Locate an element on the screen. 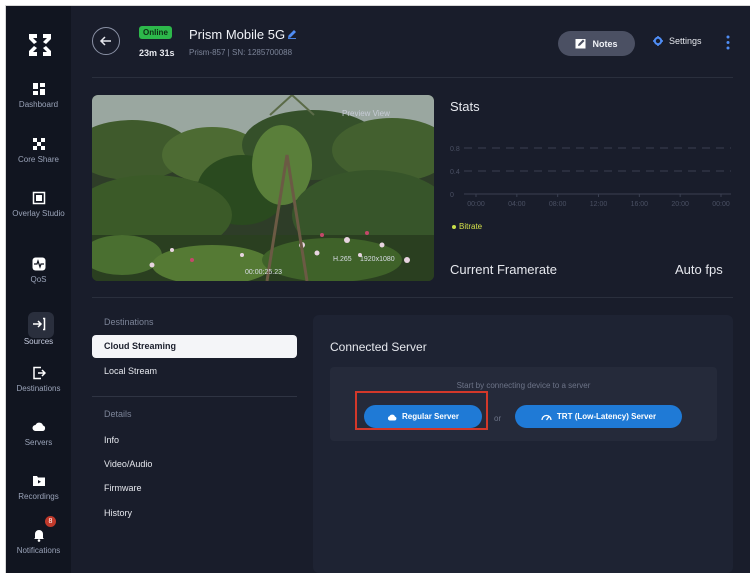 The image size is (750, 573). x-tick-label: 04:00 is located at coordinates (517, 204).